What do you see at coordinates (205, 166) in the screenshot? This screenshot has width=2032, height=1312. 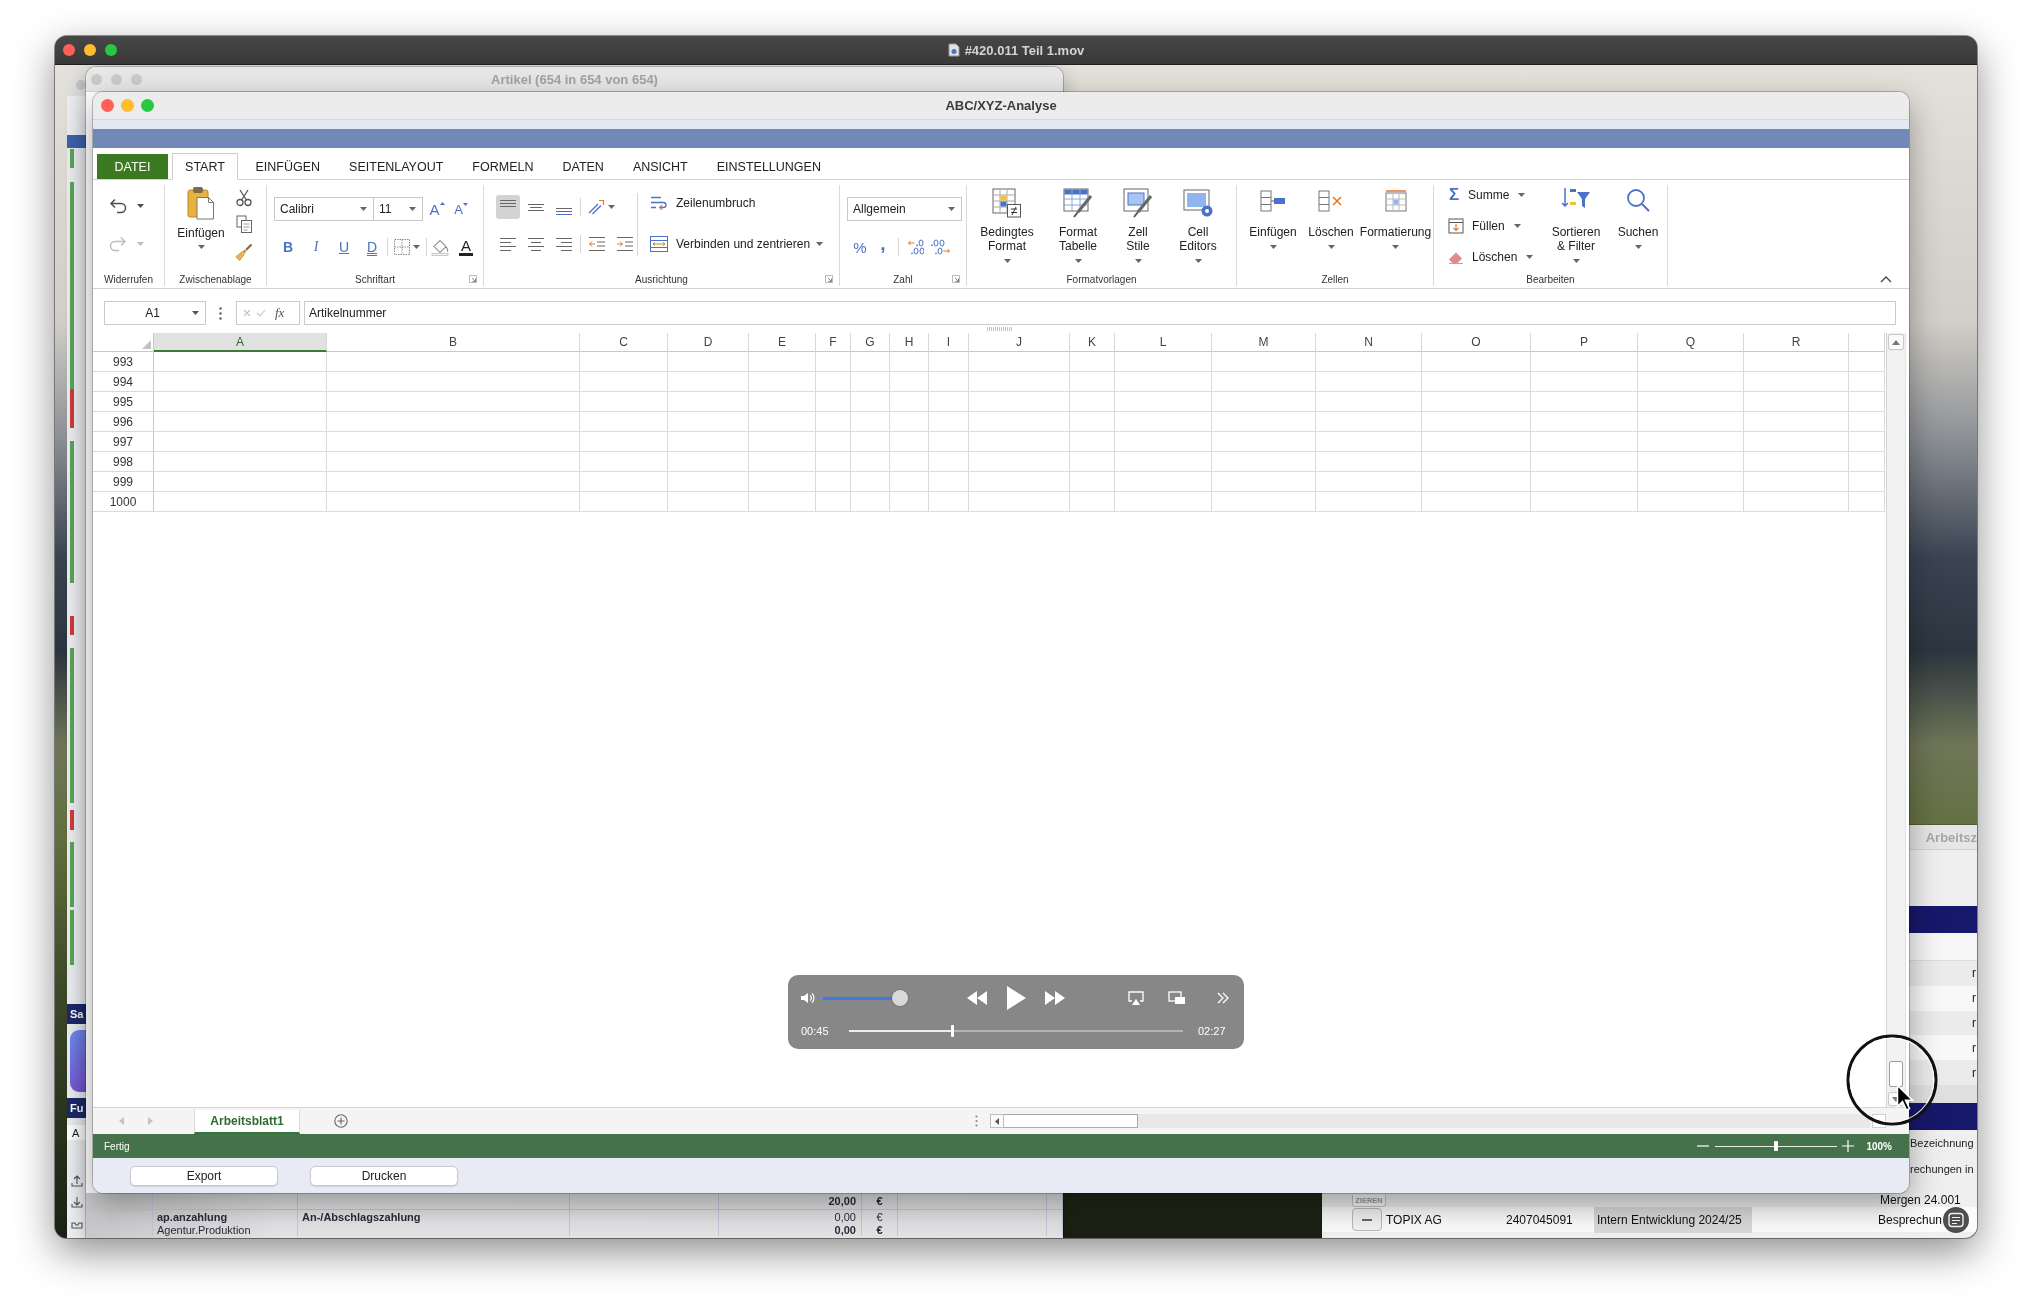 I see `ribbon-tab: START` at bounding box center [205, 166].